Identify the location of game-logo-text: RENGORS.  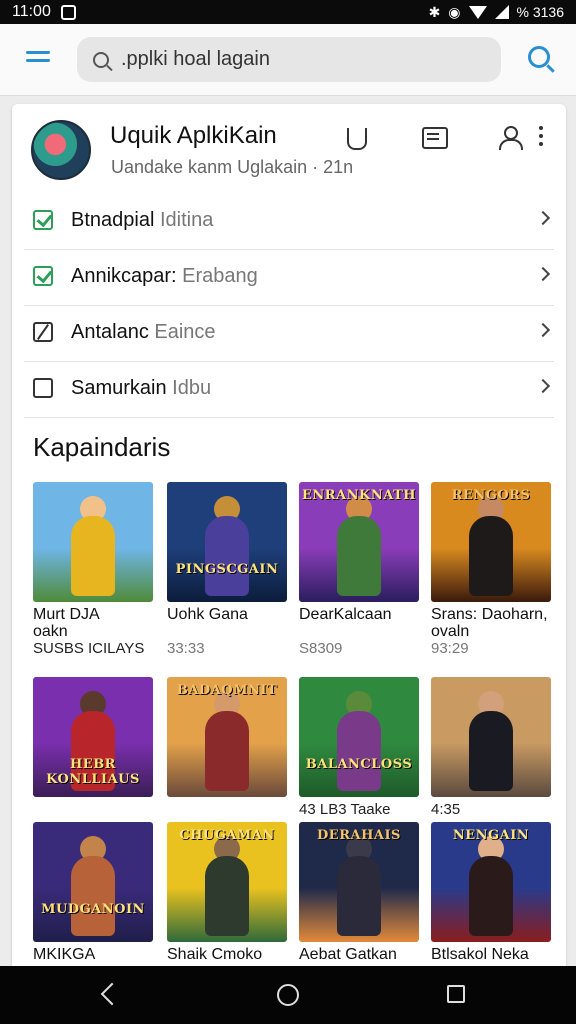
(491, 495).